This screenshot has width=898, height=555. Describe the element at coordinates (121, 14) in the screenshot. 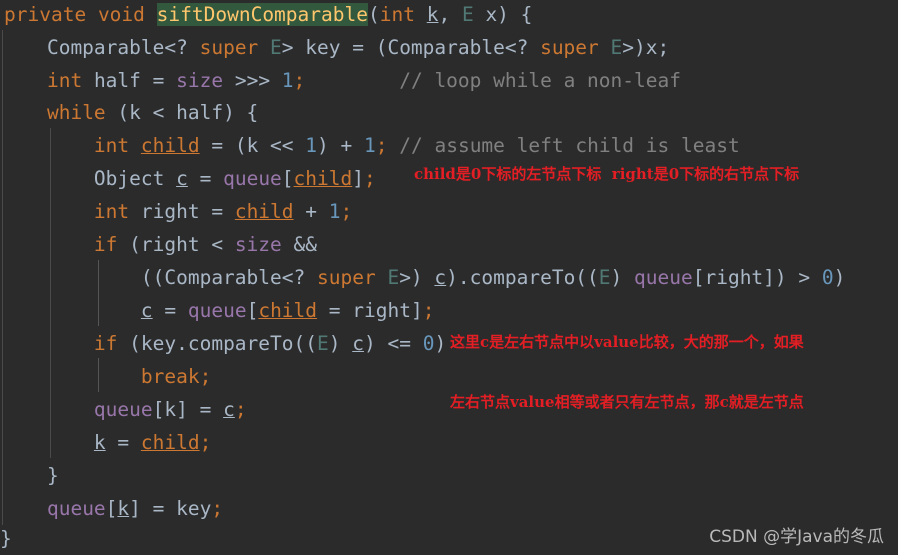

I see `token-keyword: void` at that location.